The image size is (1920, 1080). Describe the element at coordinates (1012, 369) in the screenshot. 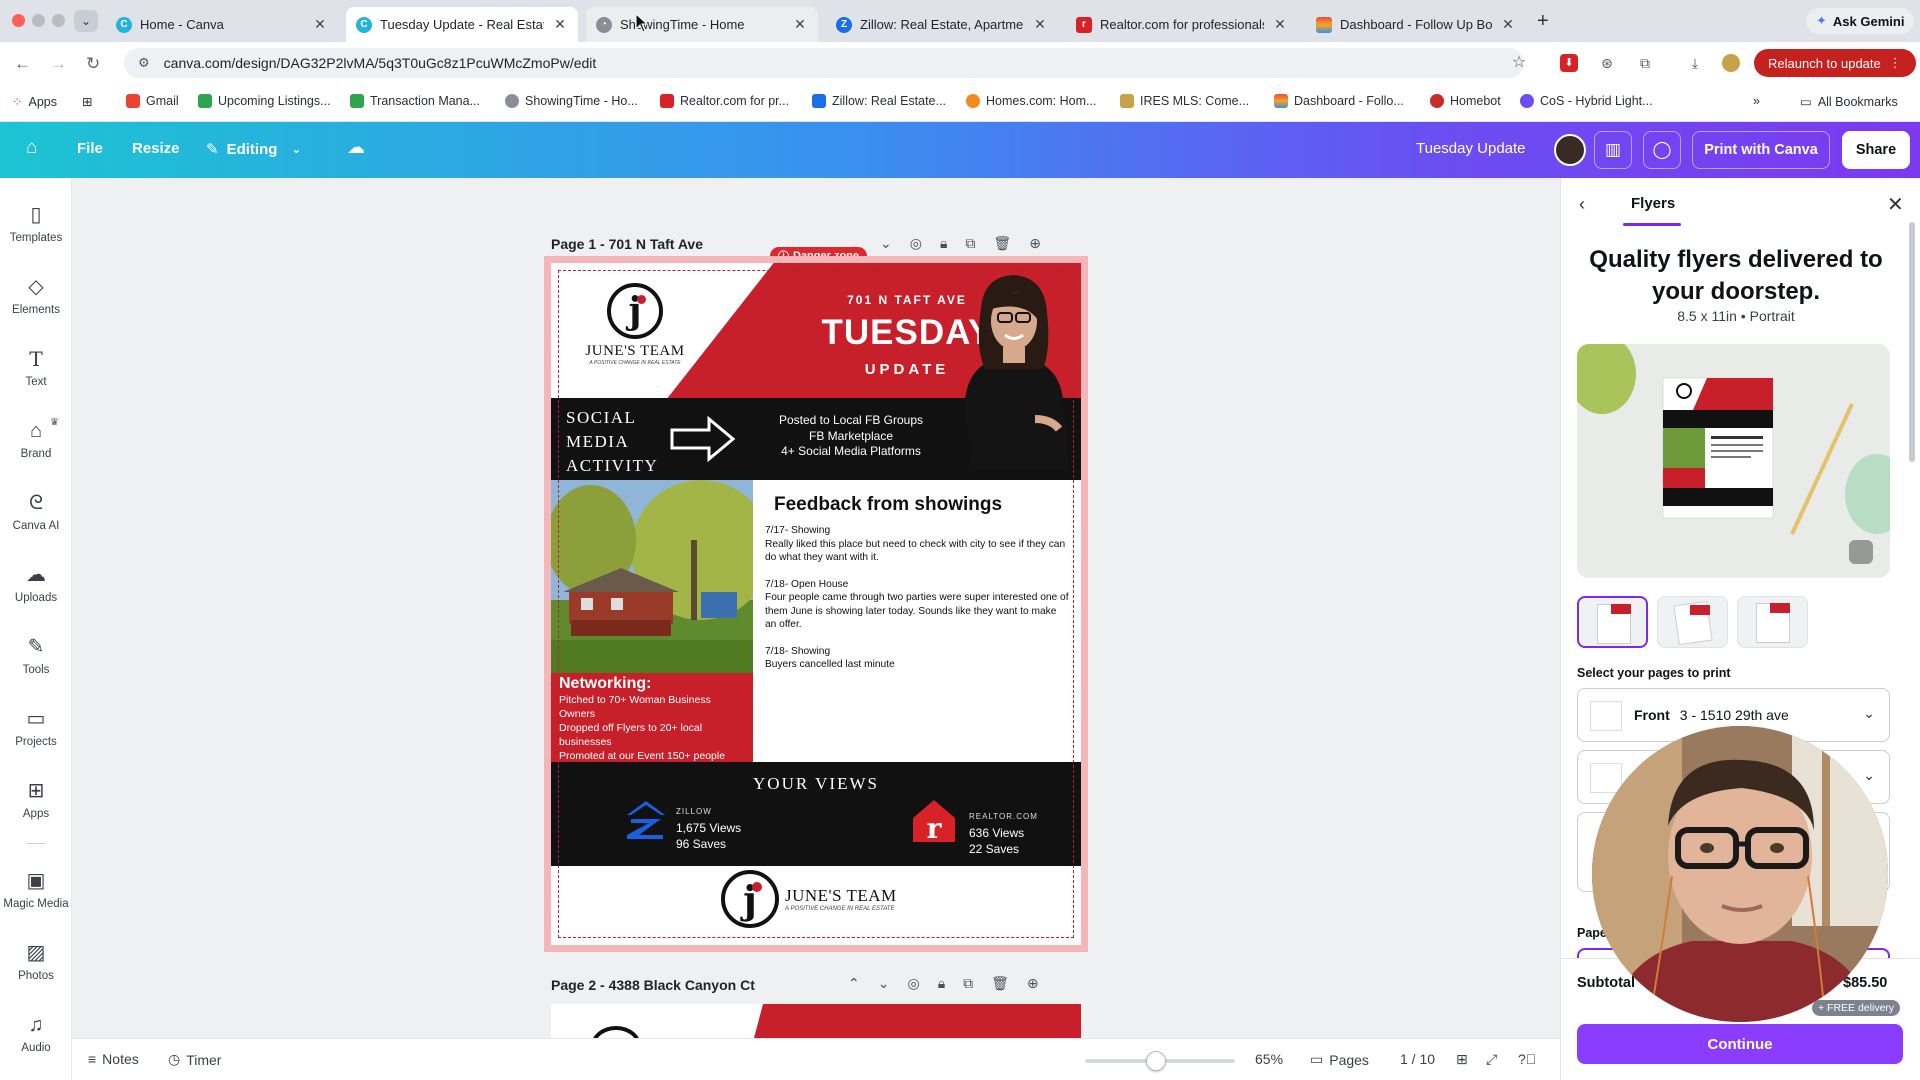

I see `agent-portrait` at that location.